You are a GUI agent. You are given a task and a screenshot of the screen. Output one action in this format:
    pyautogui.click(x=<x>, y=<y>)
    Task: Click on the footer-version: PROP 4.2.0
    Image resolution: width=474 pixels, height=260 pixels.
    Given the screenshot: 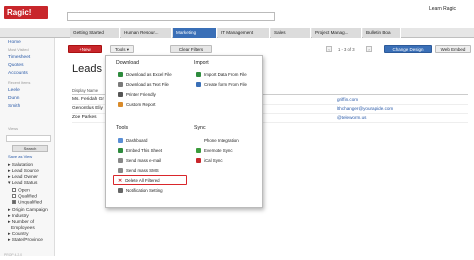 What is the action you would take?
    pyautogui.click(x=13, y=255)
    